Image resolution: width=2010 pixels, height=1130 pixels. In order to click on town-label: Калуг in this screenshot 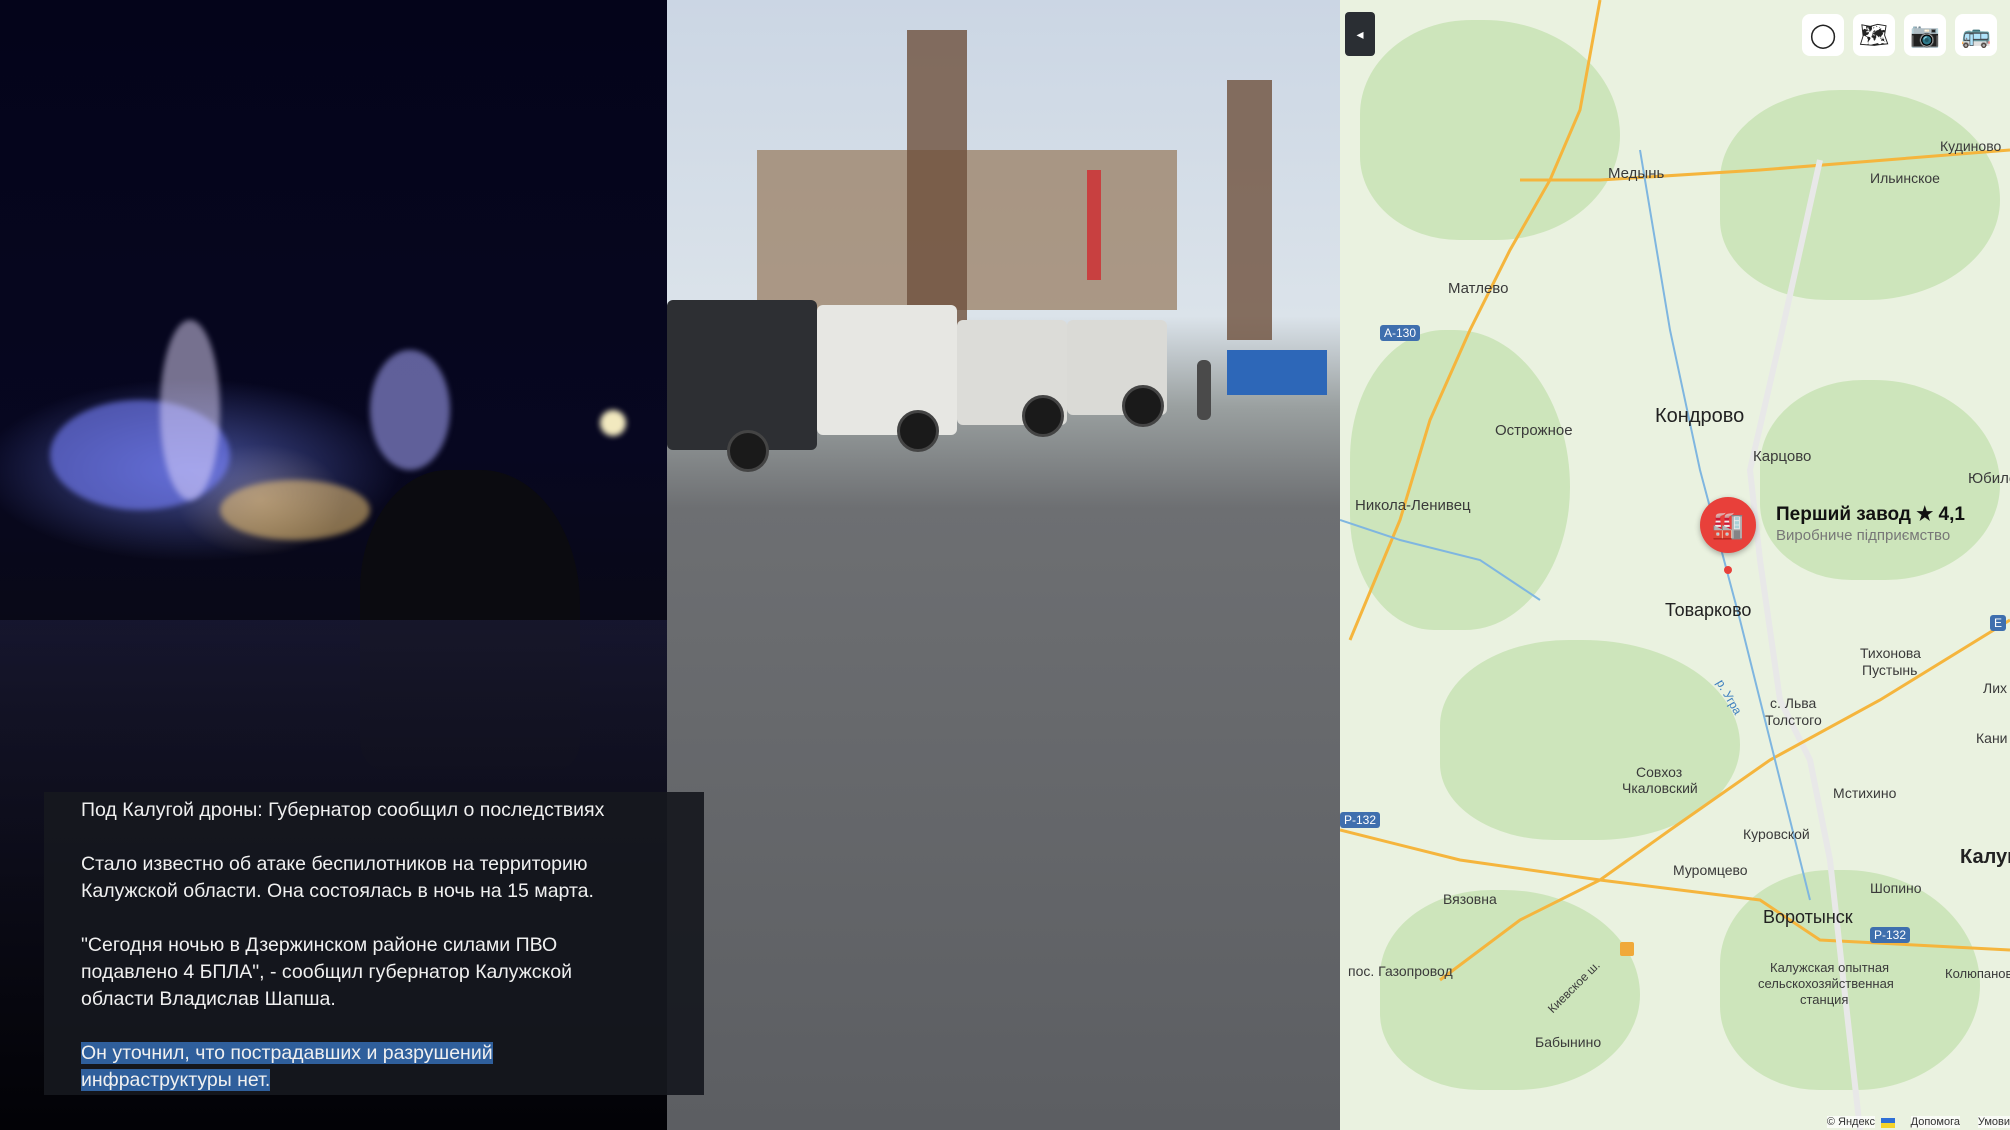, I will do `click(1985, 857)`.